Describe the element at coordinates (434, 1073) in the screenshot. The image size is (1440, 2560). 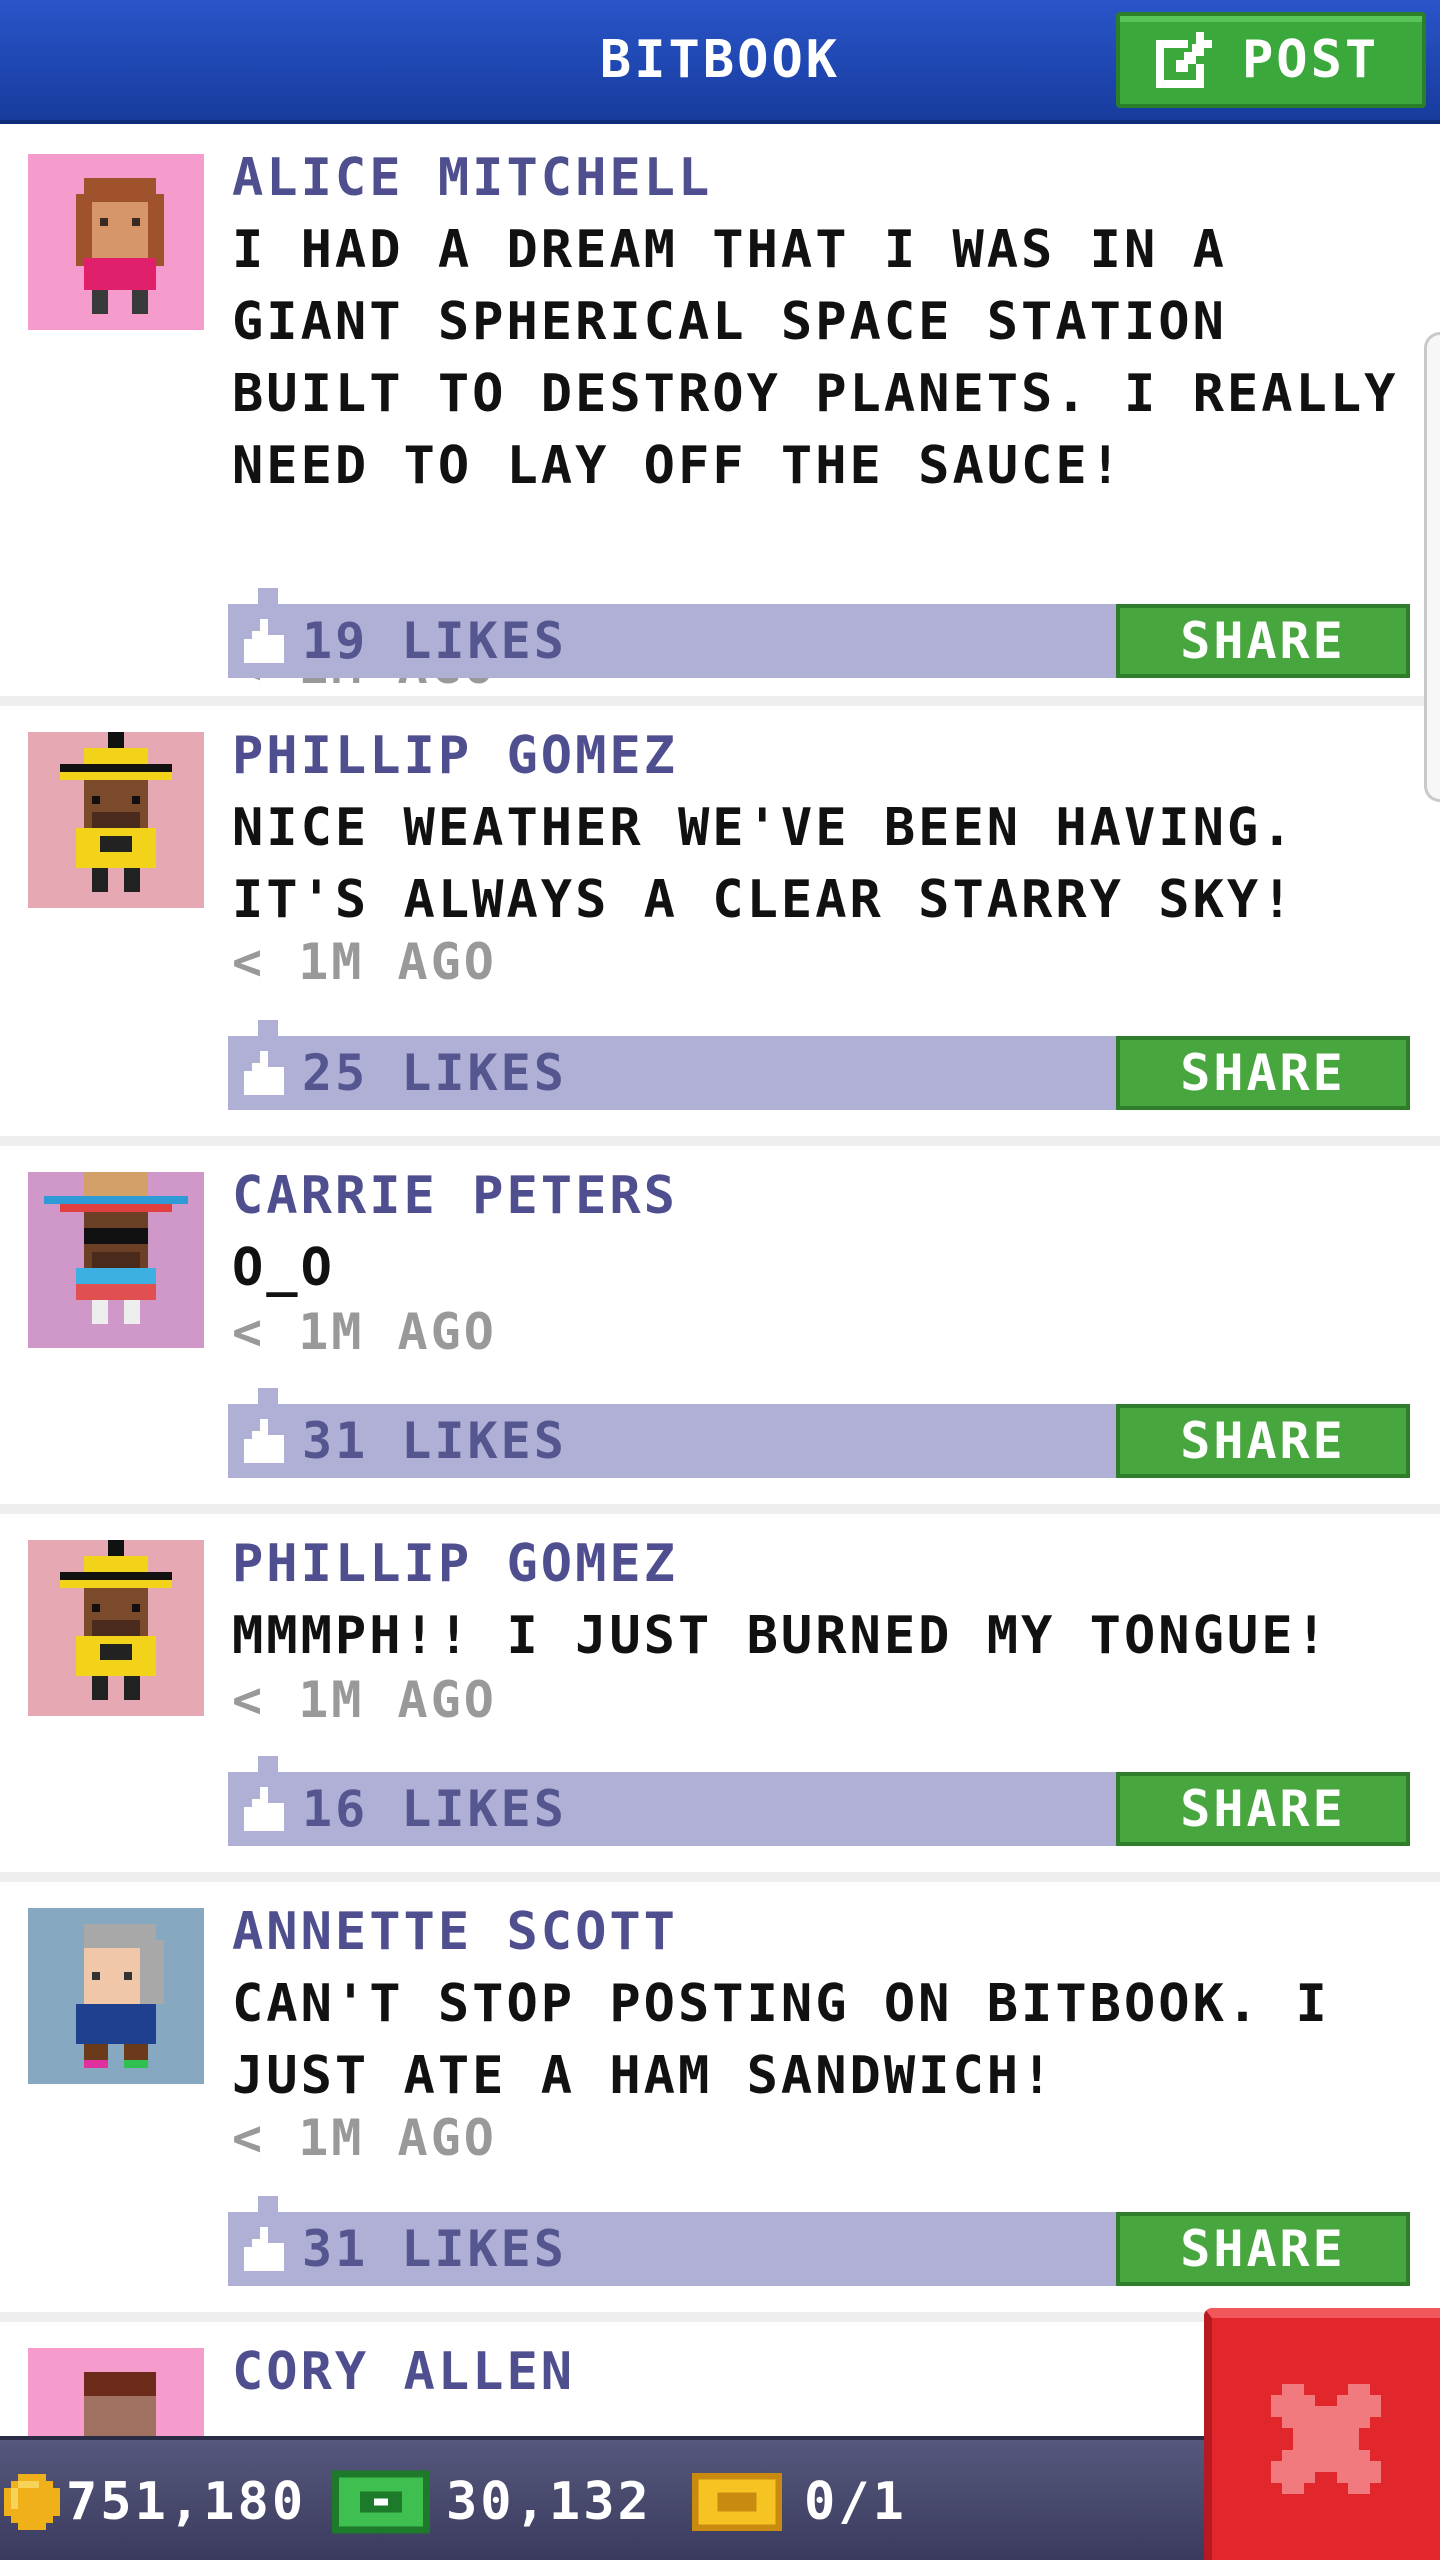
I see `likes-count: 25 LIKES` at that location.